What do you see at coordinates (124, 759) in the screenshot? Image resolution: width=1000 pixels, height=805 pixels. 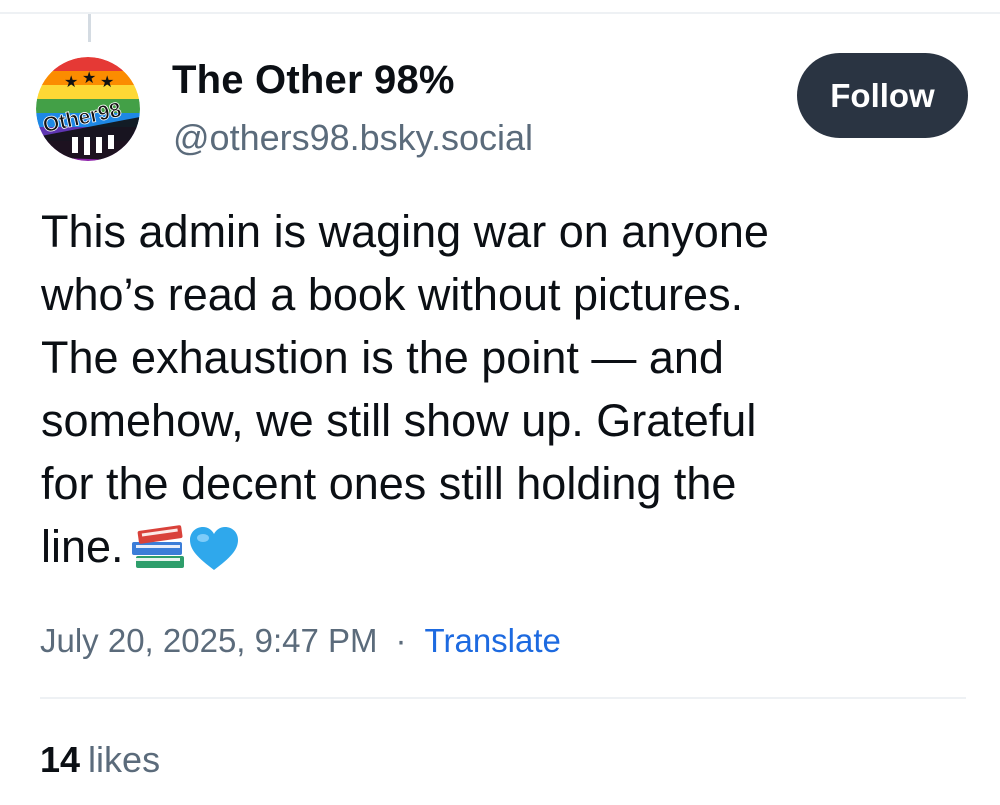 I see `likes-label: likes` at bounding box center [124, 759].